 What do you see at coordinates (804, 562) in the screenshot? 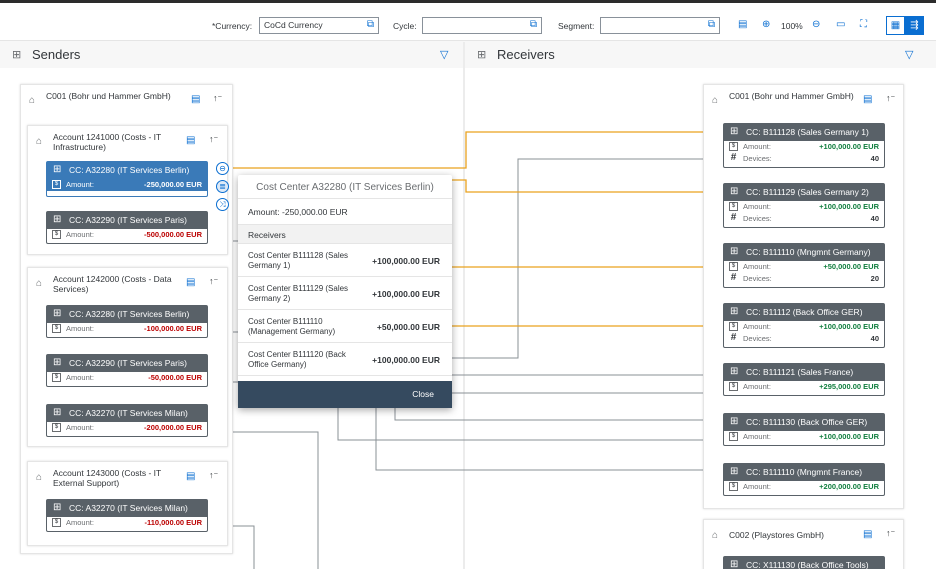
I see `receiver-node: ⊞ CC: X111130 (Back Office Tools)` at bounding box center [804, 562].